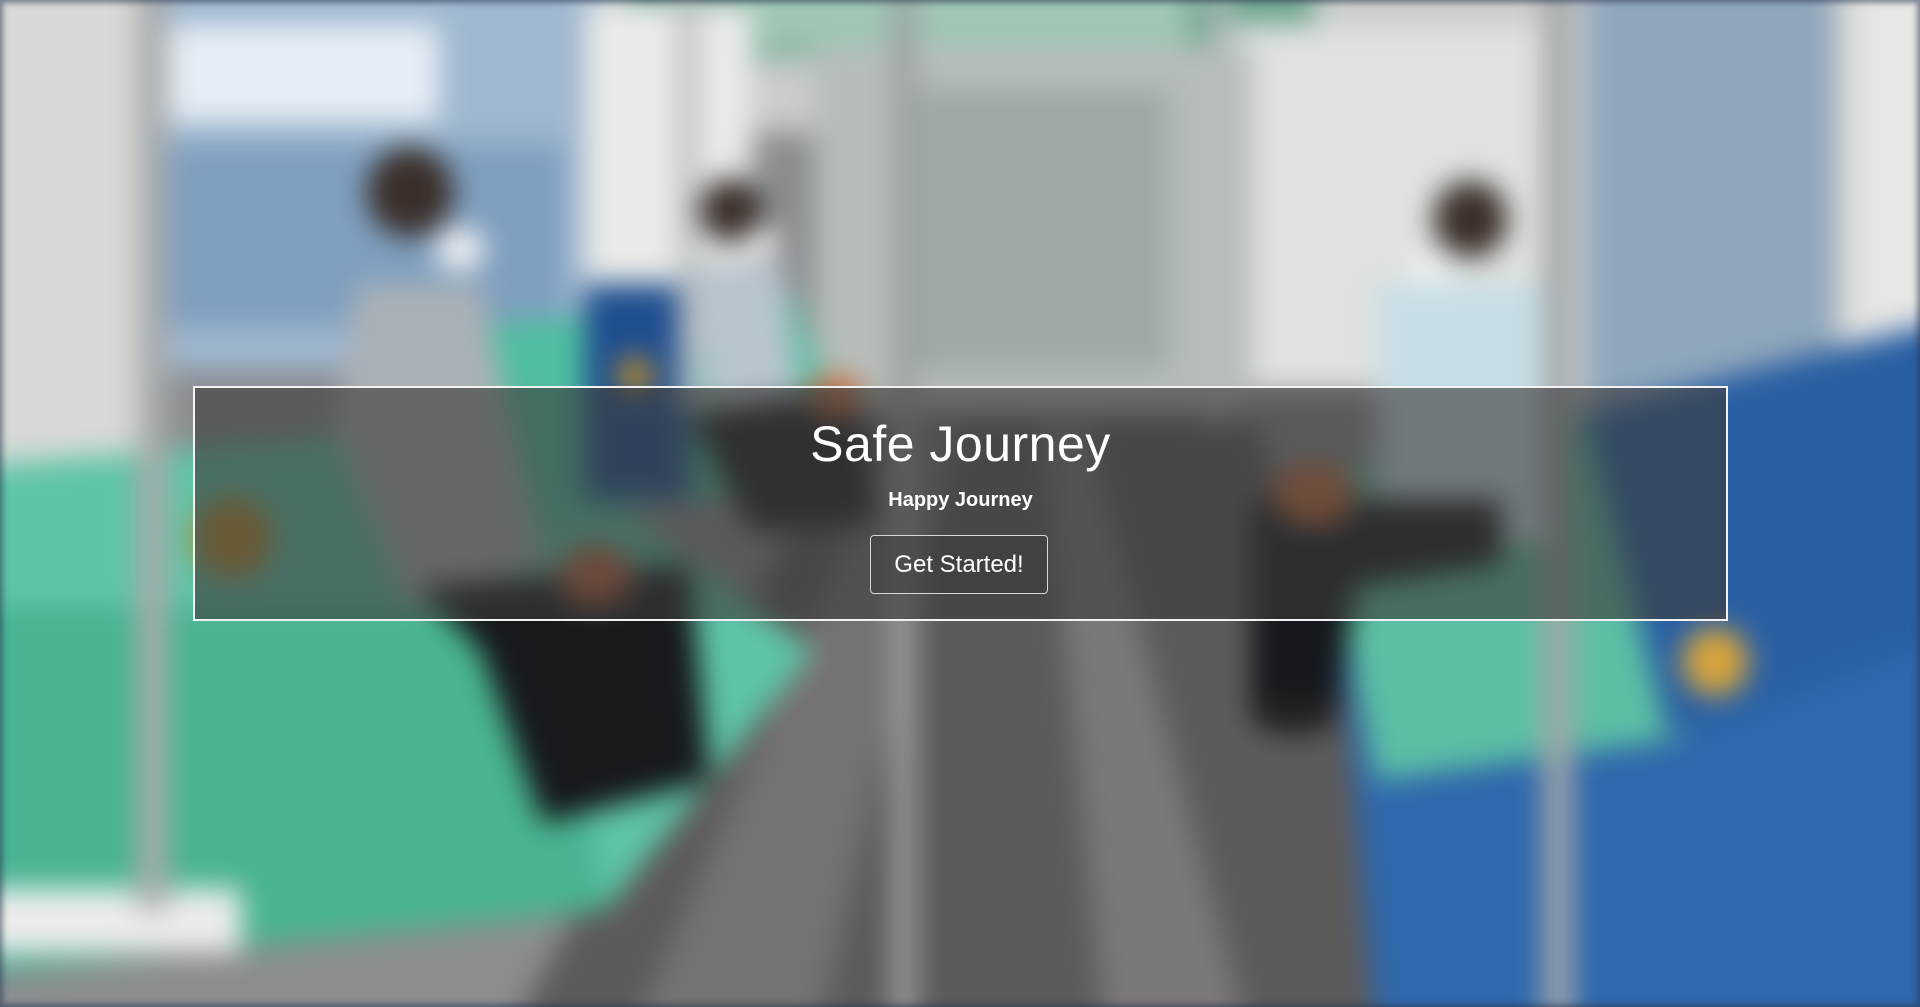 Image resolution: width=1920 pixels, height=1007 pixels. I want to click on hero-subtitle: Happy Journey, so click(960, 500).